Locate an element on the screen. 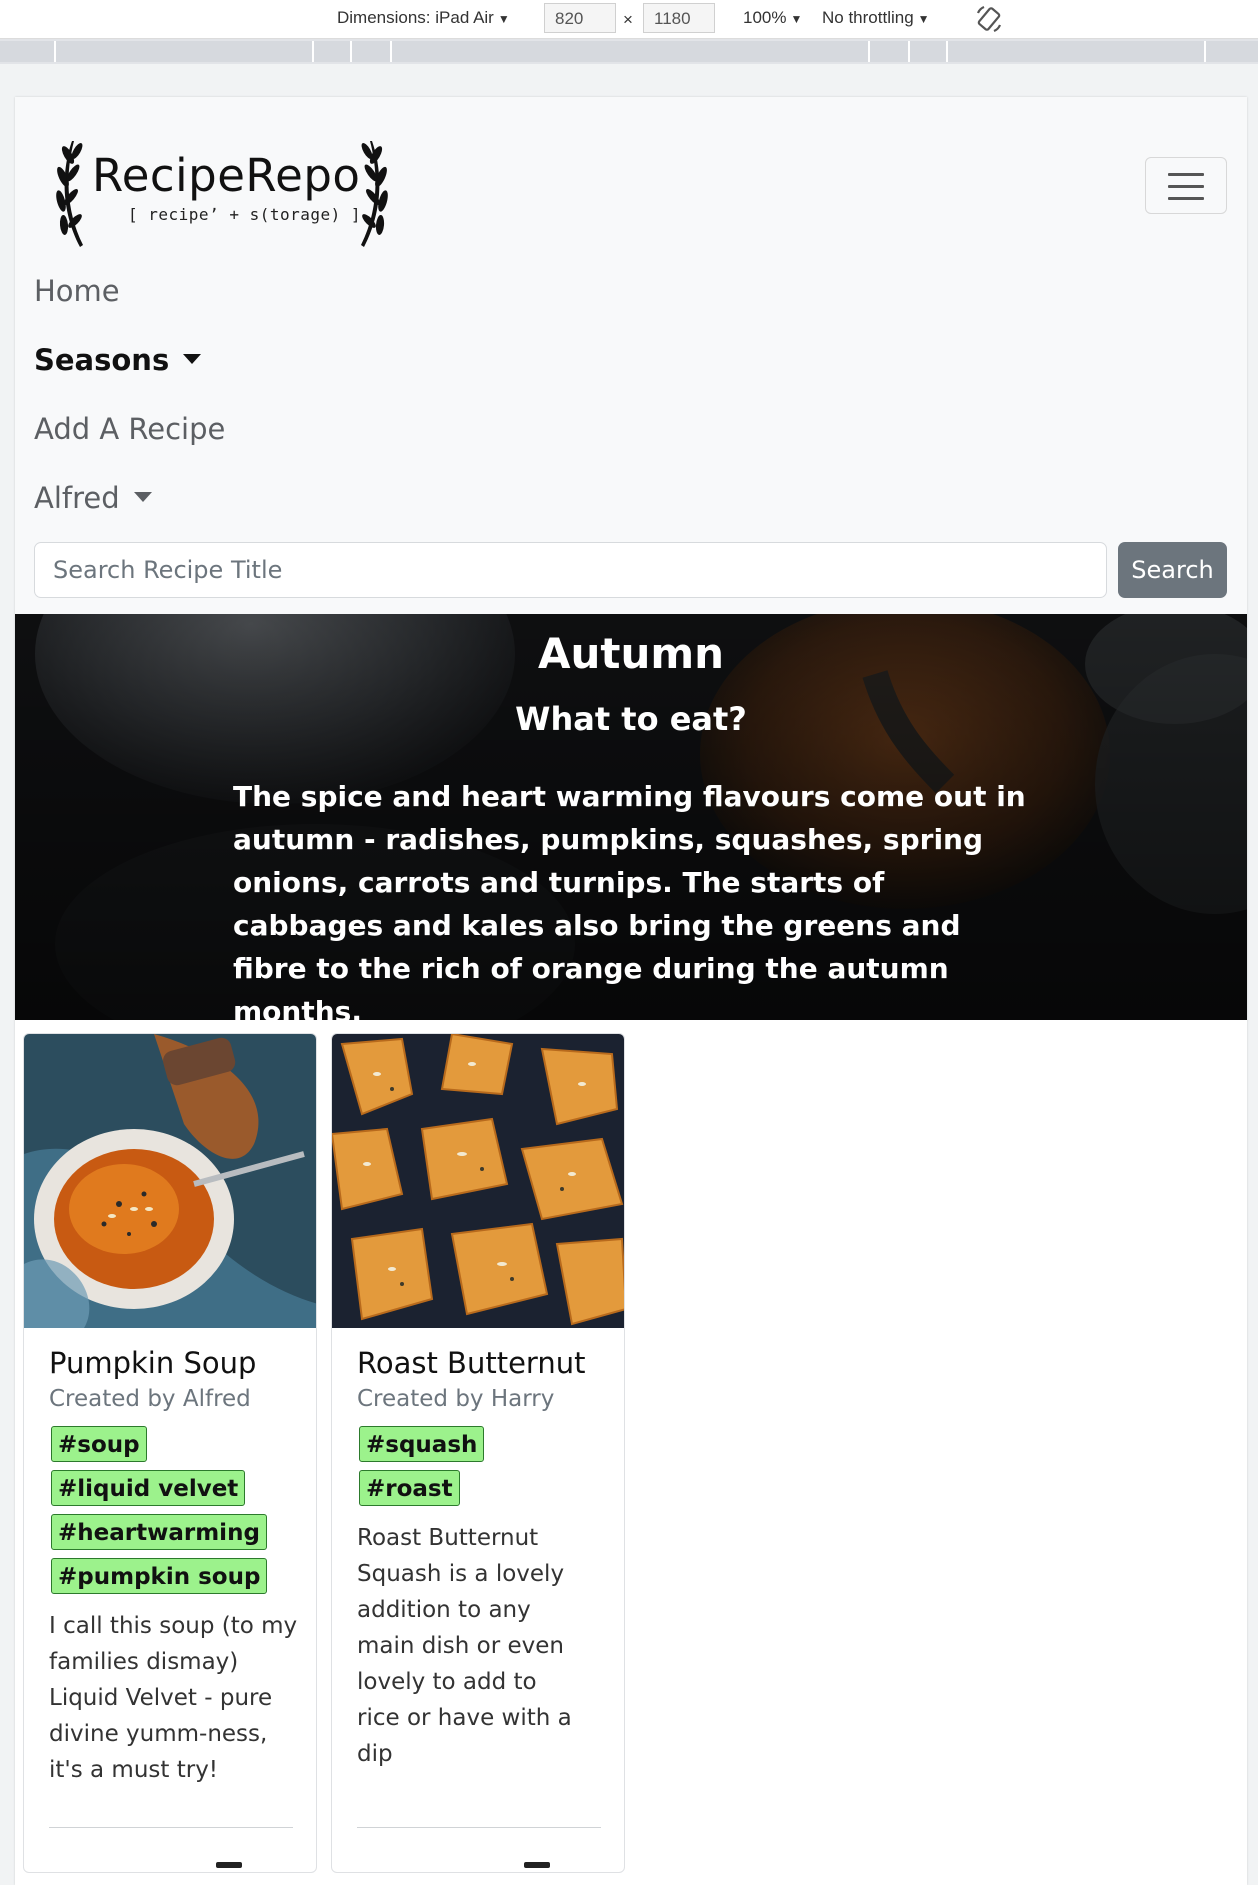 This screenshot has height=1885, width=1258. nav-label: Home is located at coordinates (77, 291).